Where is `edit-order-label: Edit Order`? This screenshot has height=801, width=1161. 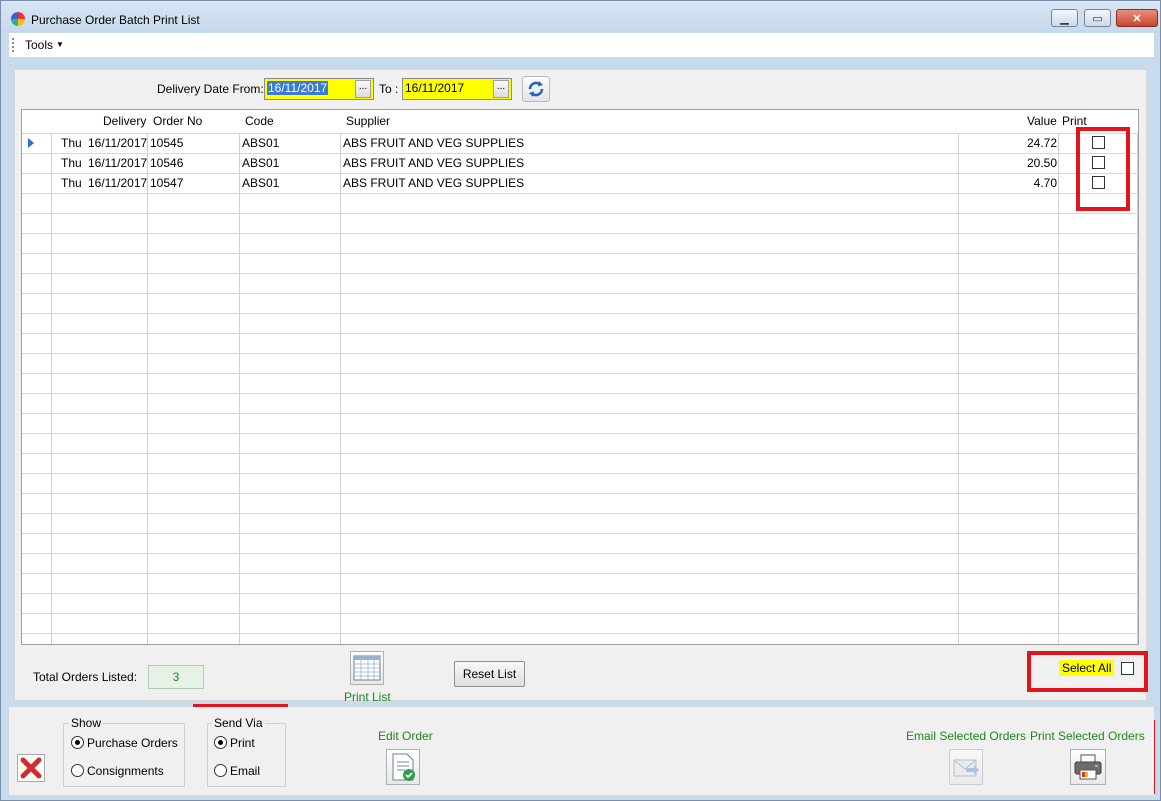
edit-order-label: Edit Order is located at coordinates (405, 736).